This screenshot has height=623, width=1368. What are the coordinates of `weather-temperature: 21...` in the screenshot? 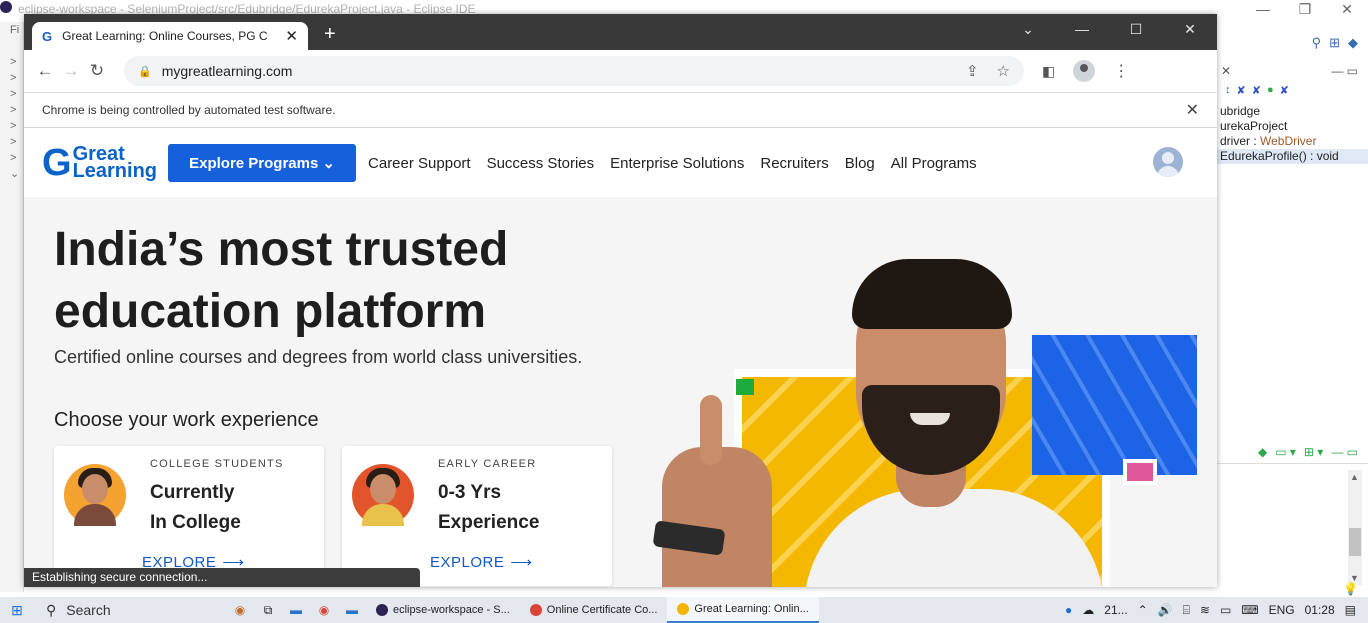 It's located at (1115, 610).